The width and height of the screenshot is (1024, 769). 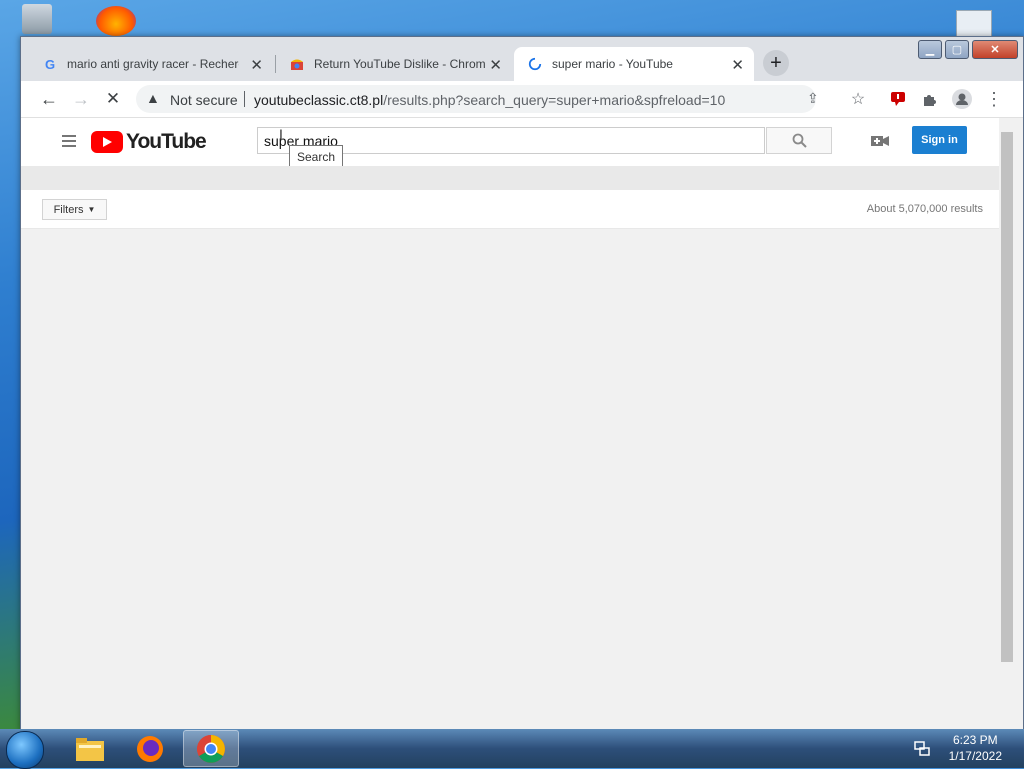 I want to click on forward-arrow-icon: →, so click(x=81, y=99).